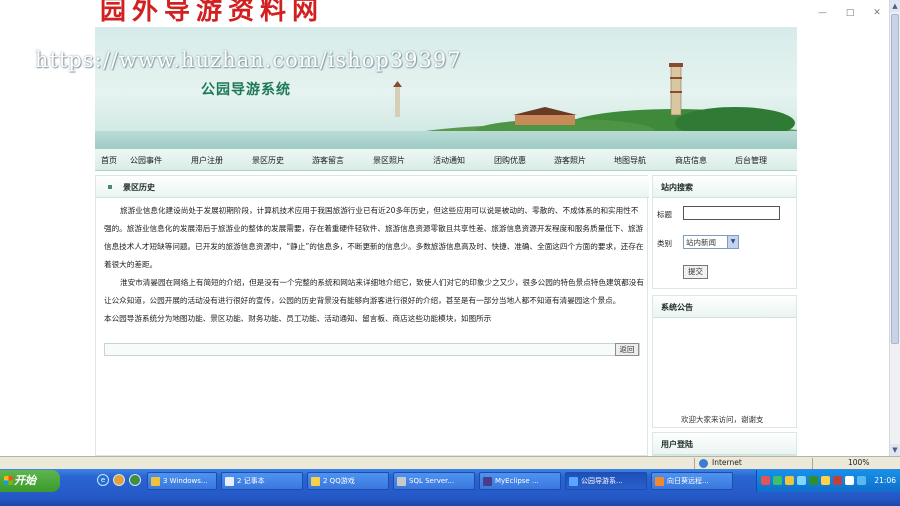 The image size is (900, 506). Describe the element at coordinates (25, 480) in the screenshot. I see `start-label: 开始` at that location.